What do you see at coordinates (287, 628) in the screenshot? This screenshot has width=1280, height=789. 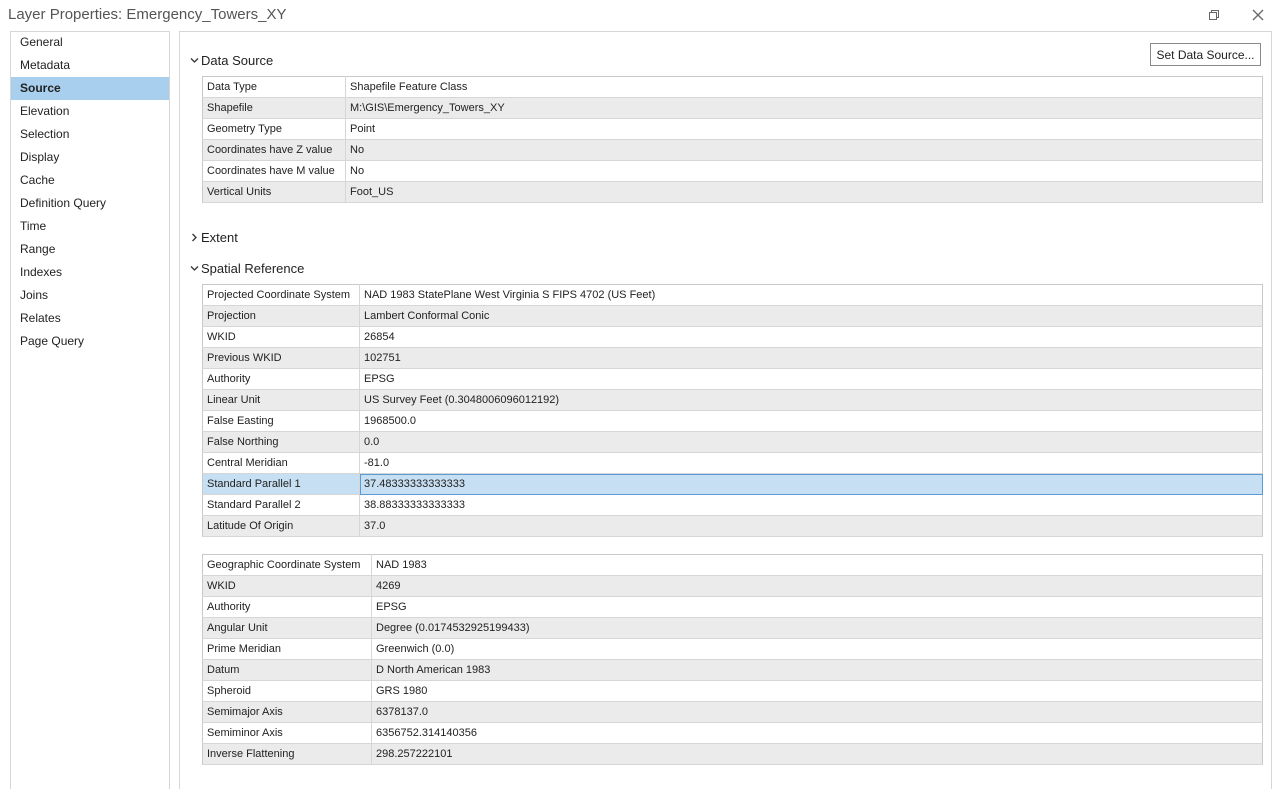 I see `property-name: Angular Unit` at bounding box center [287, 628].